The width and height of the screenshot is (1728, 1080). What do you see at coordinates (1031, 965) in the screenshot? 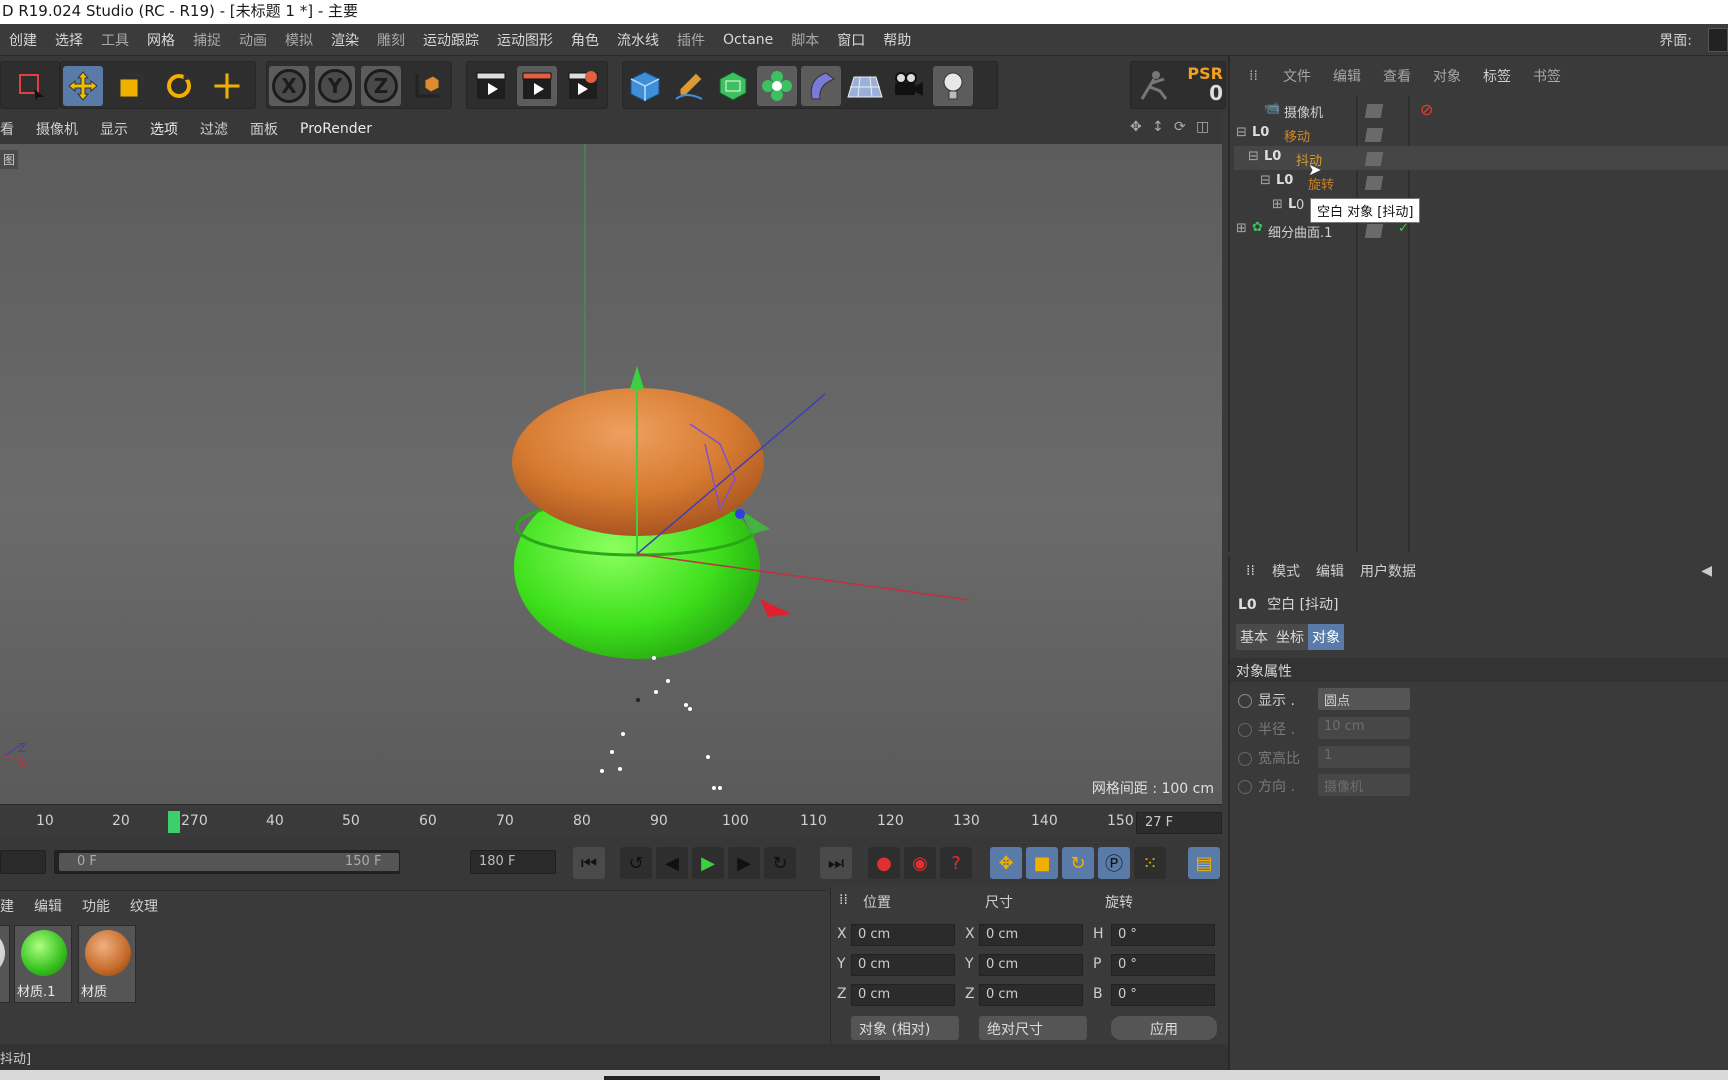
I see `size-y-field: 0 cm` at bounding box center [1031, 965].